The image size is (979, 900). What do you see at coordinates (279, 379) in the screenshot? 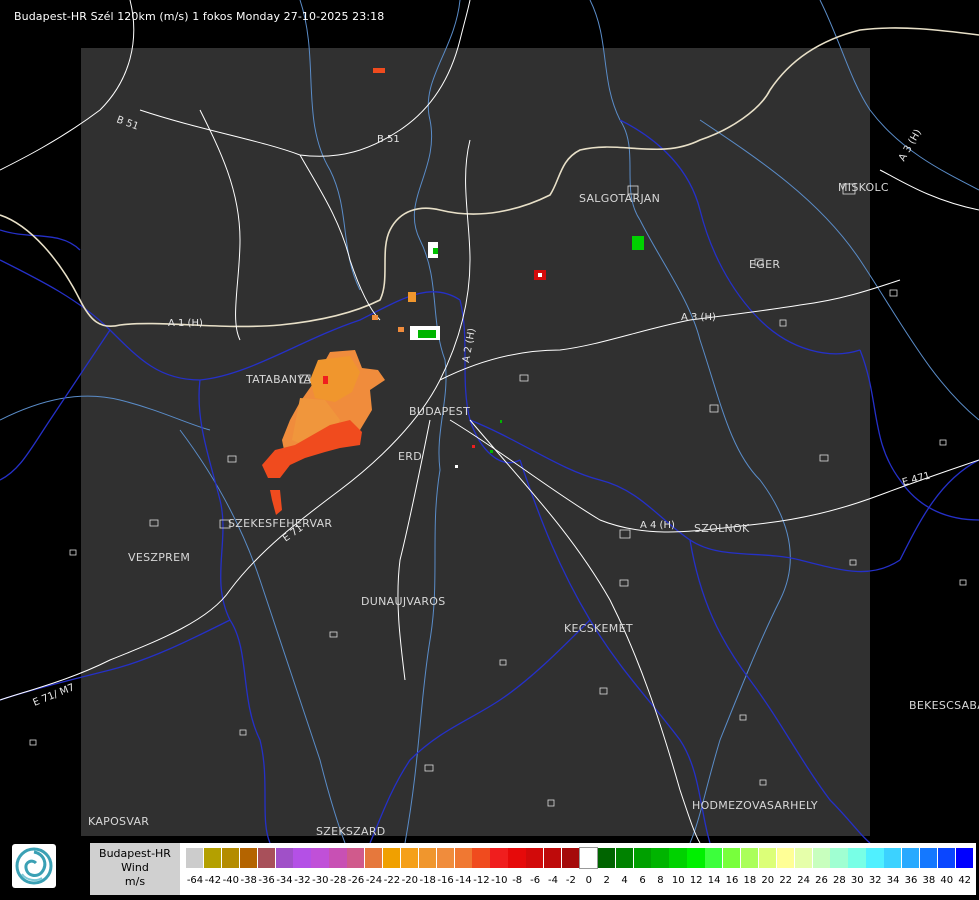
I see `place-tatabanya: TATABANYA` at bounding box center [279, 379].